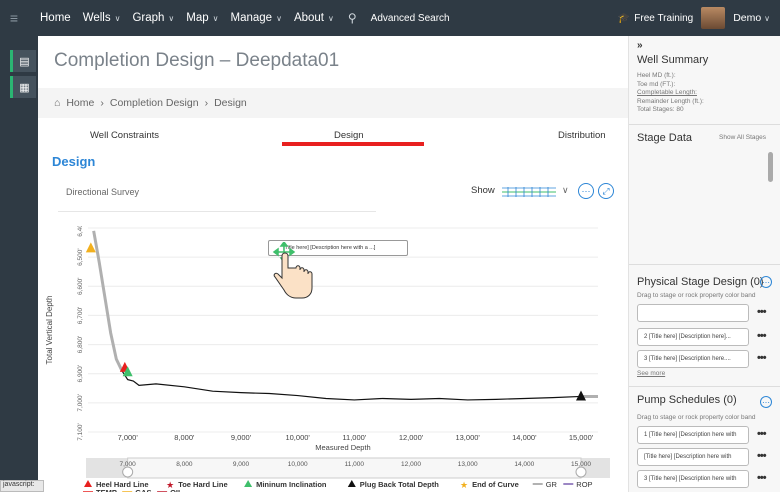  I want to click on show-all-stages-link: Show All Stages, so click(742, 137).